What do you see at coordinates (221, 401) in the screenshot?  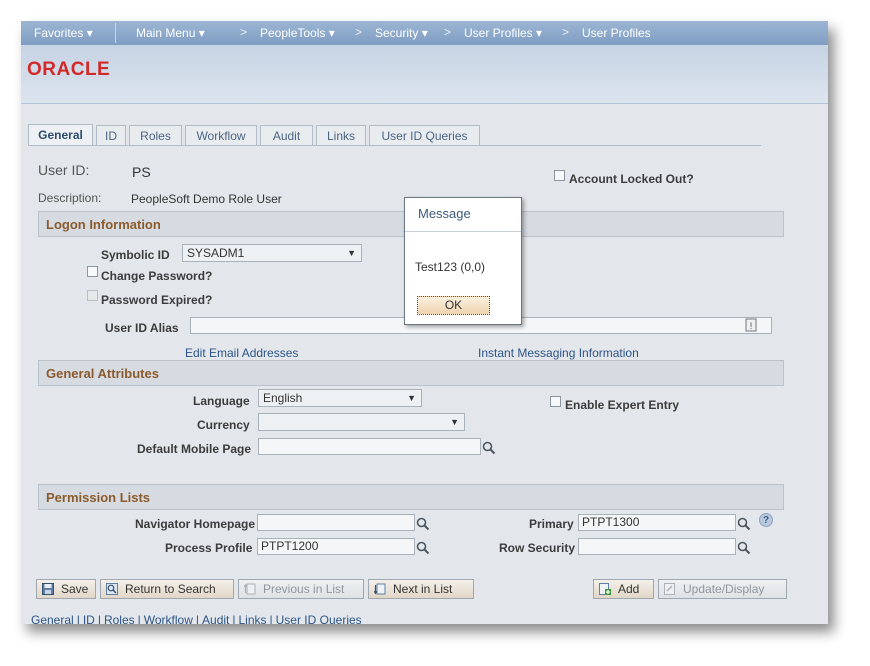 I see `language-label: Language` at bounding box center [221, 401].